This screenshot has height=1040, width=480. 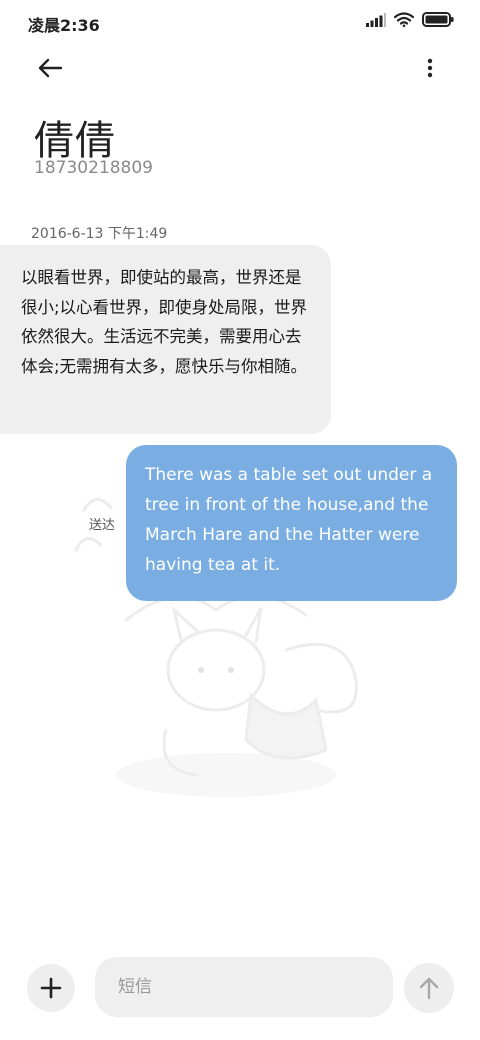 What do you see at coordinates (64, 25) in the screenshot?
I see `status-time: 凌晨2:36` at bounding box center [64, 25].